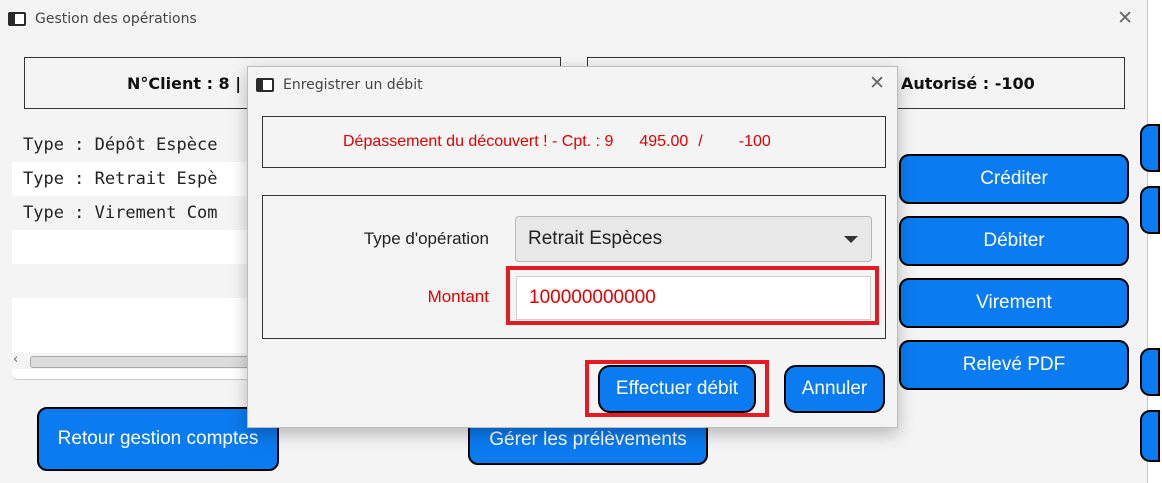 This screenshot has width=1162, height=483. Describe the element at coordinates (194, 83) in the screenshot. I see `client-info-text: N°Client : 8 | N` at that location.